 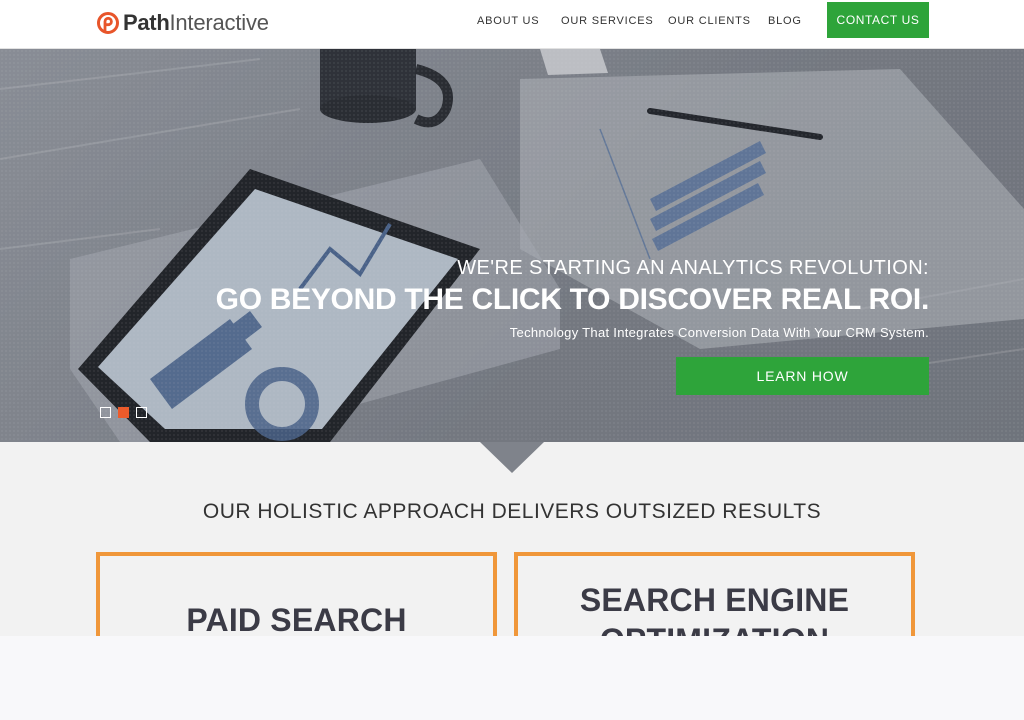 I want to click on slider-dots, so click(x=123, y=412).